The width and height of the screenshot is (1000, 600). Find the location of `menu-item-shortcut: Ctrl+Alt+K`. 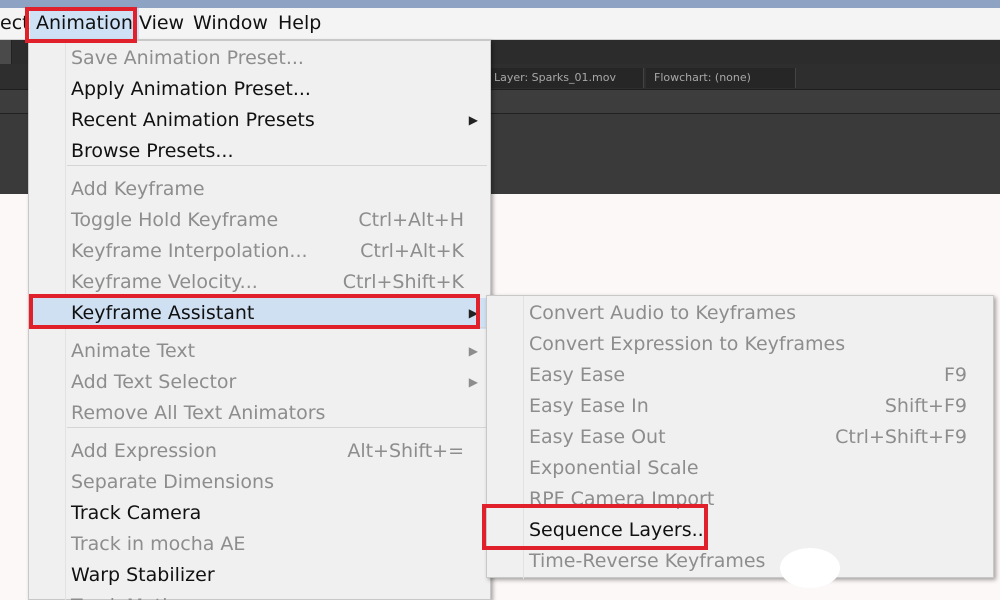

menu-item-shortcut: Ctrl+Alt+K is located at coordinates (412, 251).